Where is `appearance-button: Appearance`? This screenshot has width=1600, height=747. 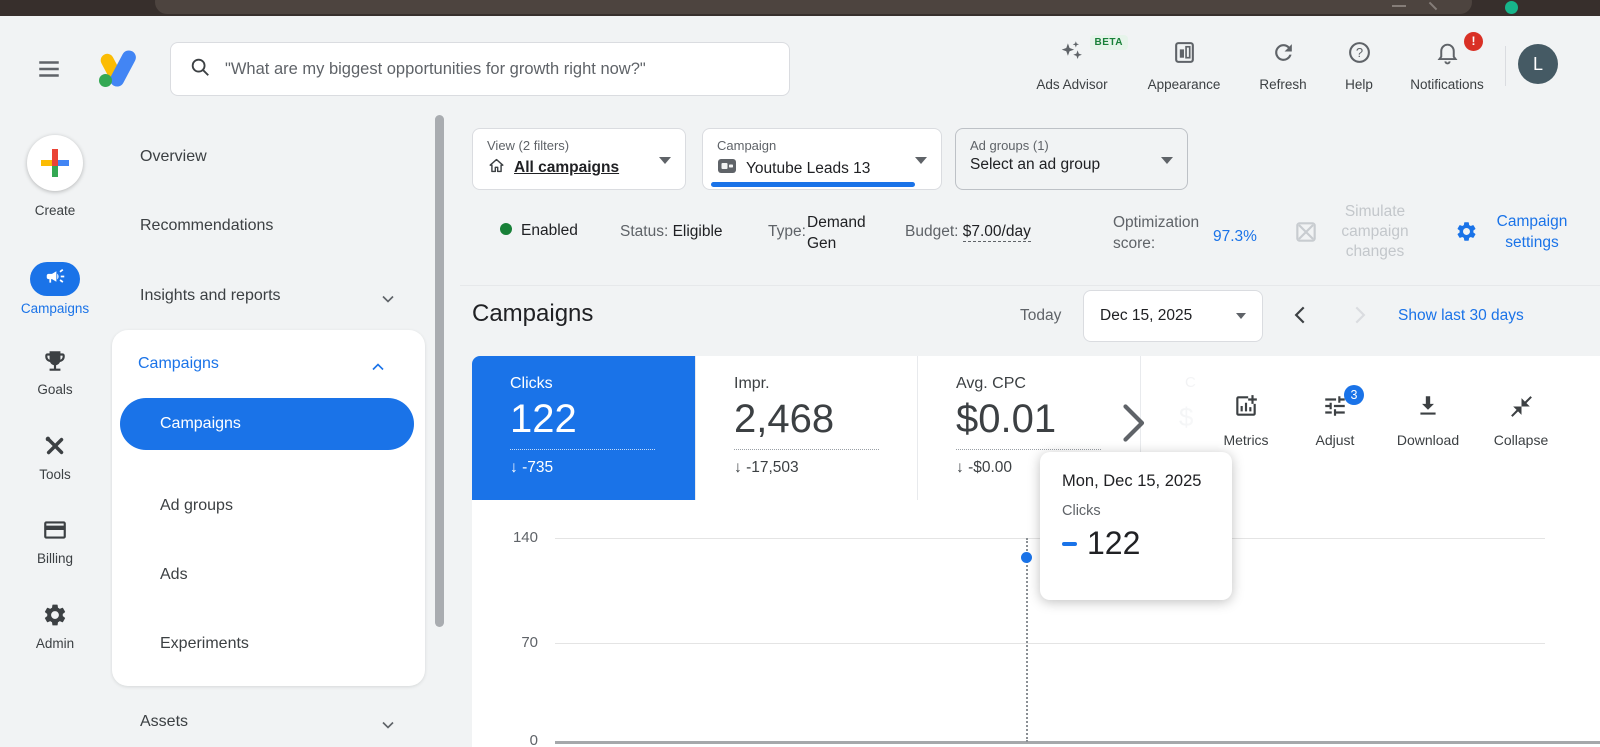
appearance-button: Appearance is located at coordinates (1184, 66).